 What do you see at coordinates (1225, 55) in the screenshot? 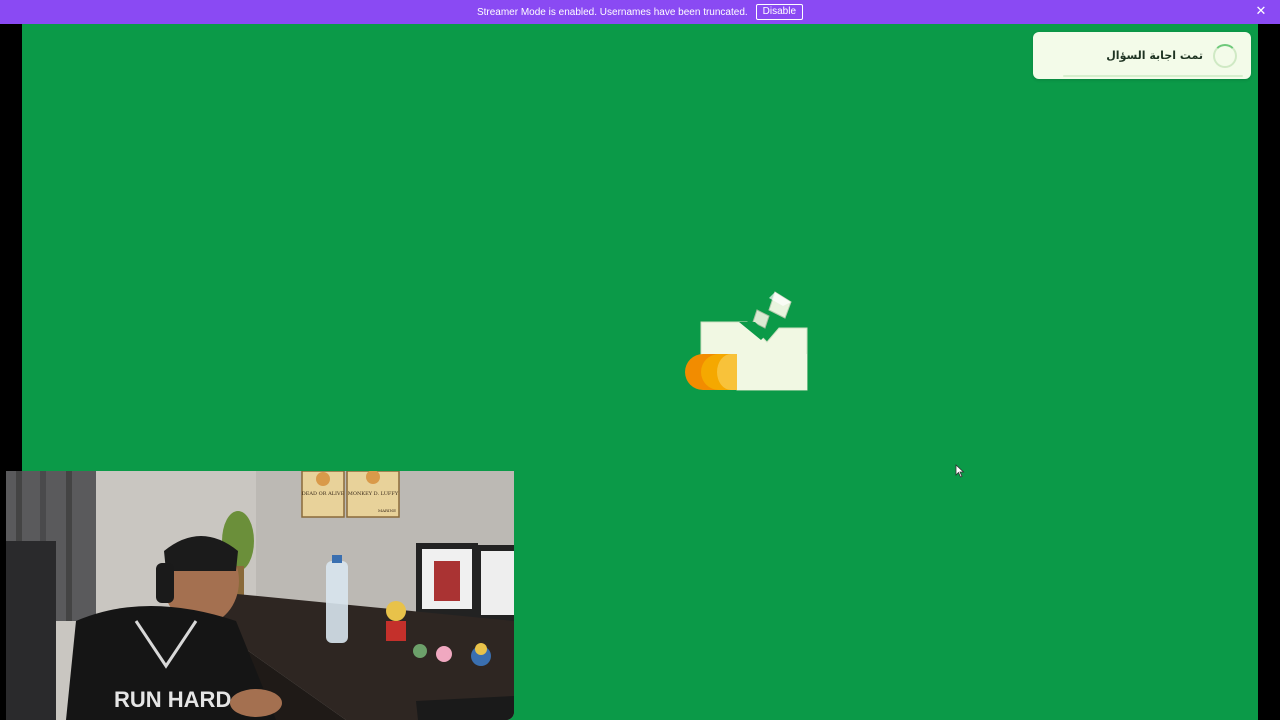
I see `loading-spinner-icon` at bounding box center [1225, 55].